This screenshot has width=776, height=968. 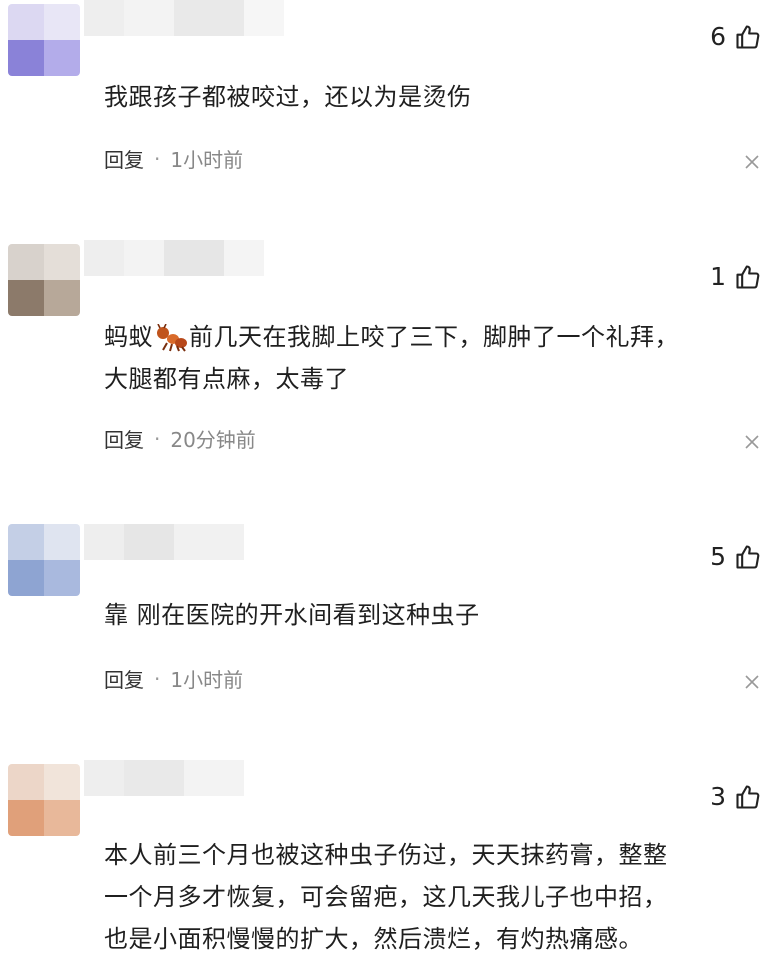 What do you see at coordinates (386, 897) in the screenshot?
I see `comment-text-line: 一个月多才恢复，可会留疤，这几天我儿子也中招，` at bounding box center [386, 897].